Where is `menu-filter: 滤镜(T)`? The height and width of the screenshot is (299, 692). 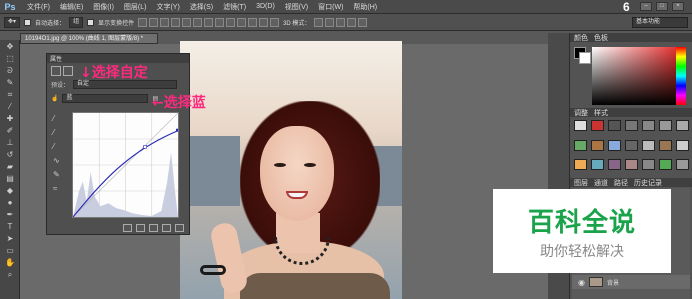 menu-filter: 滤镜(T) is located at coordinates (234, 7).